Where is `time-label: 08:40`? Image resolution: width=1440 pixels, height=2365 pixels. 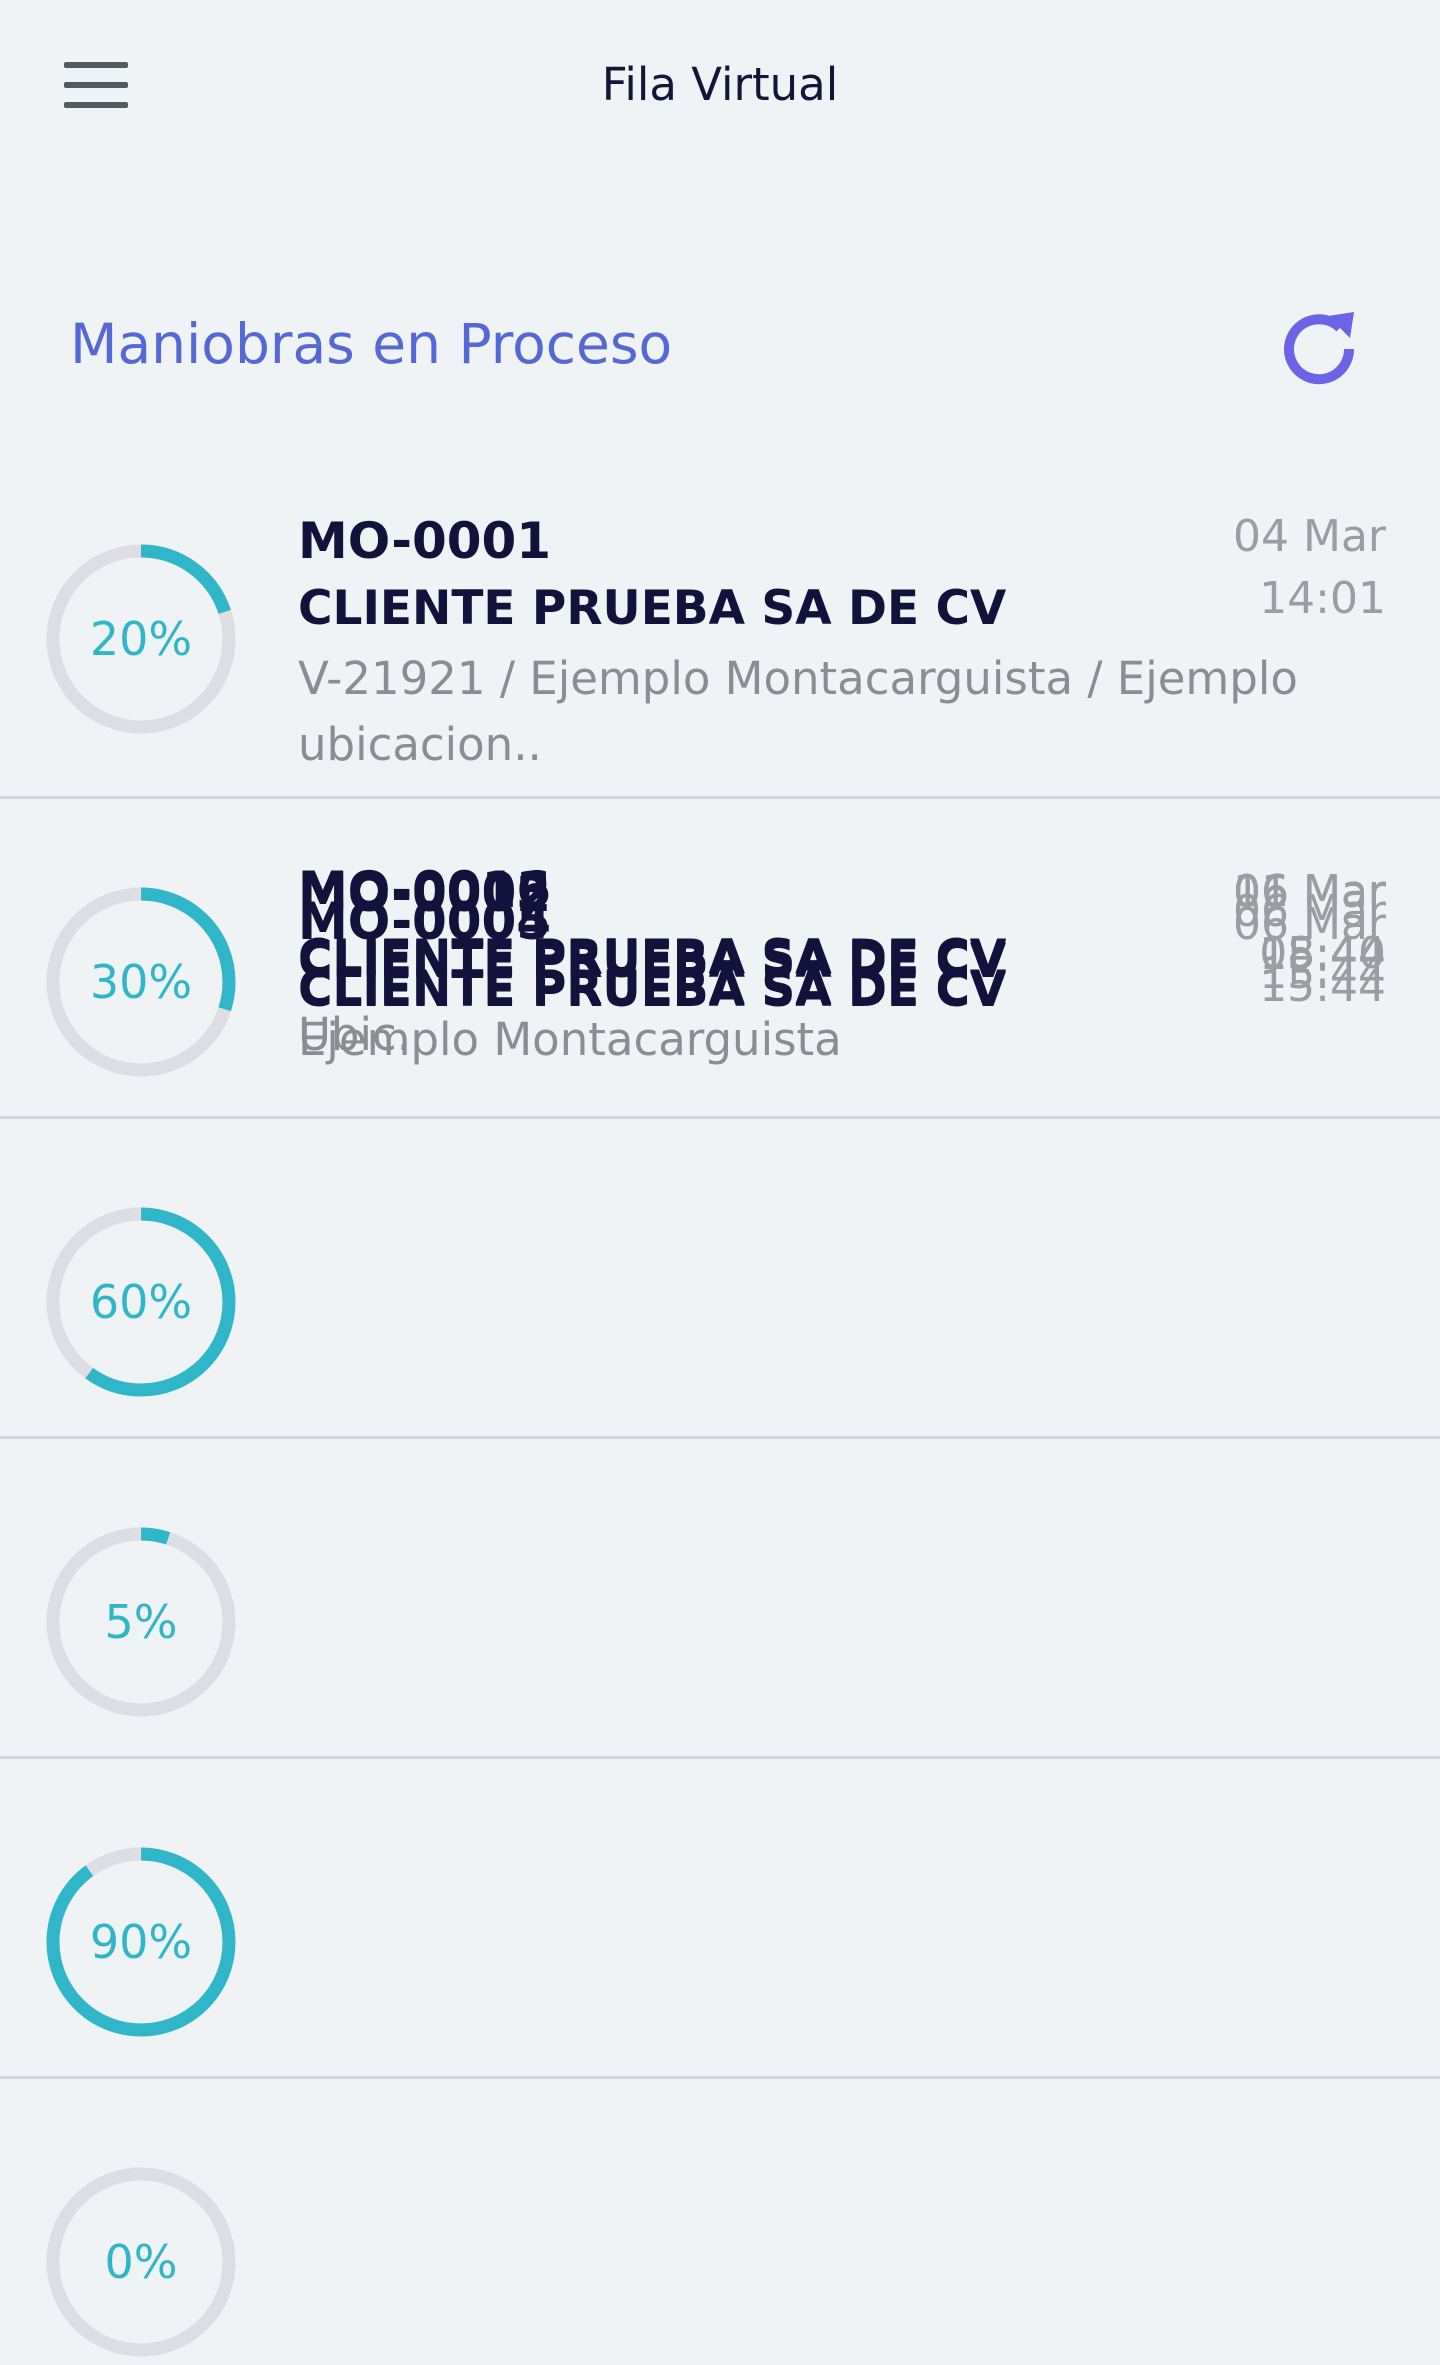 time-label: 08:40 is located at coordinates (1322, 953).